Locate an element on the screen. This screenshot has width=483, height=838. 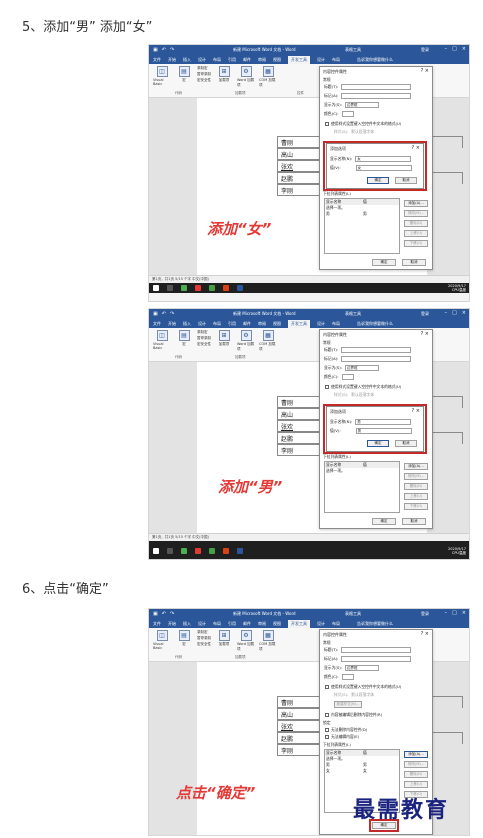
list-item: 男男 is located at coordinates (362, 214).